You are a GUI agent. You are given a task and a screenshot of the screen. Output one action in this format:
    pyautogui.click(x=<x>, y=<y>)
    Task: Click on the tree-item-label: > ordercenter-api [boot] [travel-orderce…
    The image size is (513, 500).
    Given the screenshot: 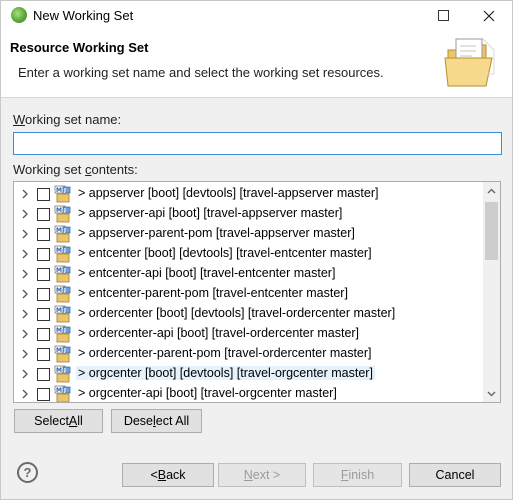 What is the action you would take?
    pyautogui.click(x=219, y=333)
    